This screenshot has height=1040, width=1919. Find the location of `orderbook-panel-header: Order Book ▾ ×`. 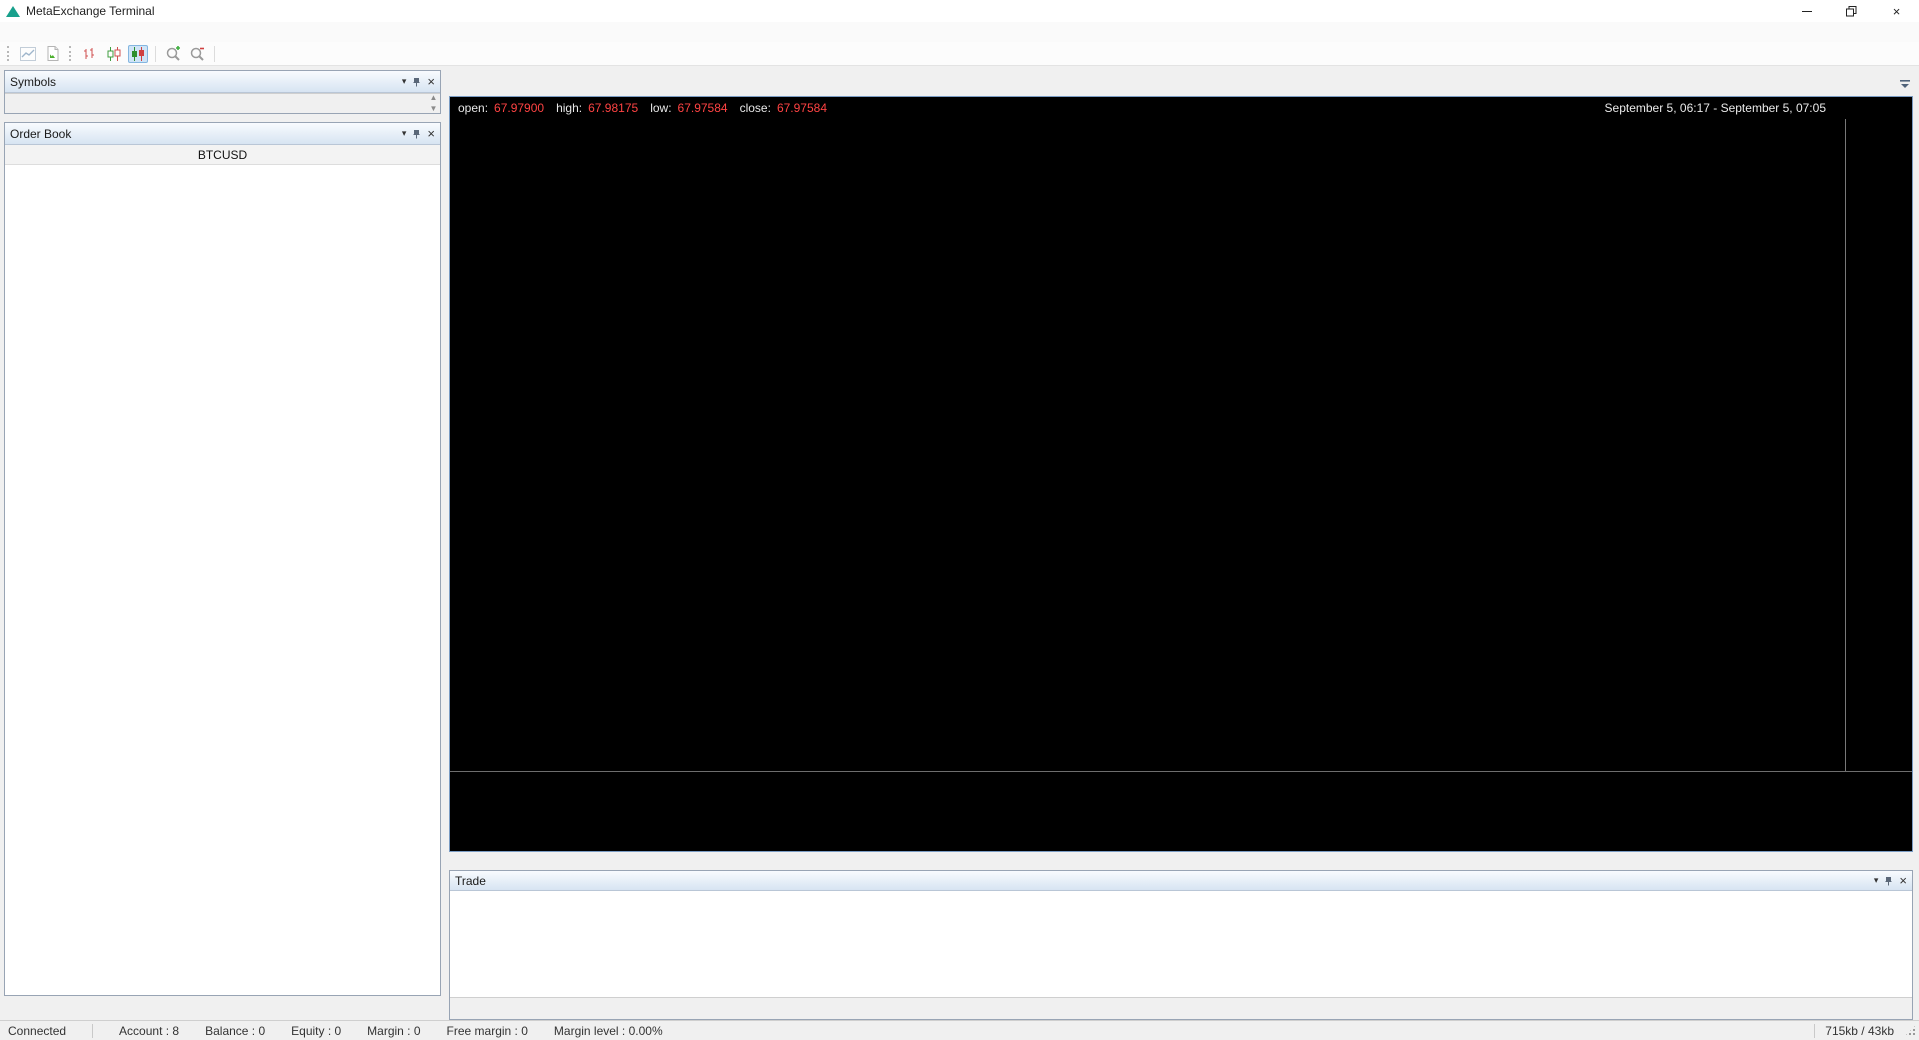

orderbook-panel-header: Order Book ▾ × is located at coordinates (222, 134).